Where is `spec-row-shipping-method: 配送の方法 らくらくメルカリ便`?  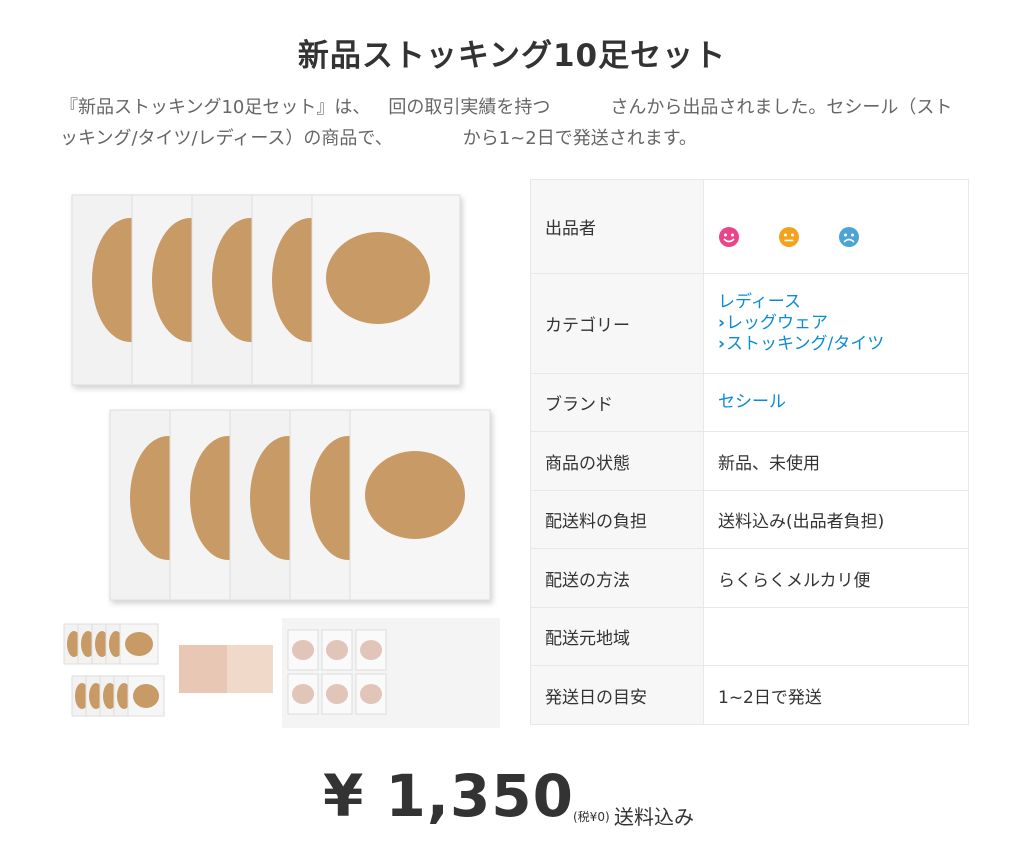 spec-row-shipping-method: 配送の方法 らくらくメルカリ便 is located at coordinates (749, 578).